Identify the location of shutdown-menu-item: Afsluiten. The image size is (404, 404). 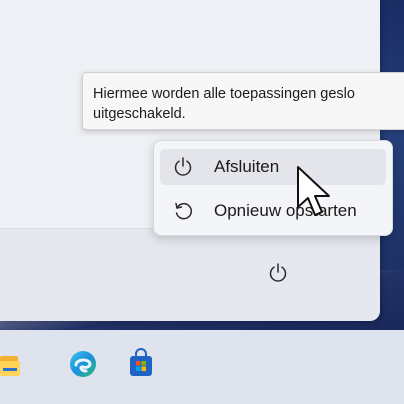
(273, 167).